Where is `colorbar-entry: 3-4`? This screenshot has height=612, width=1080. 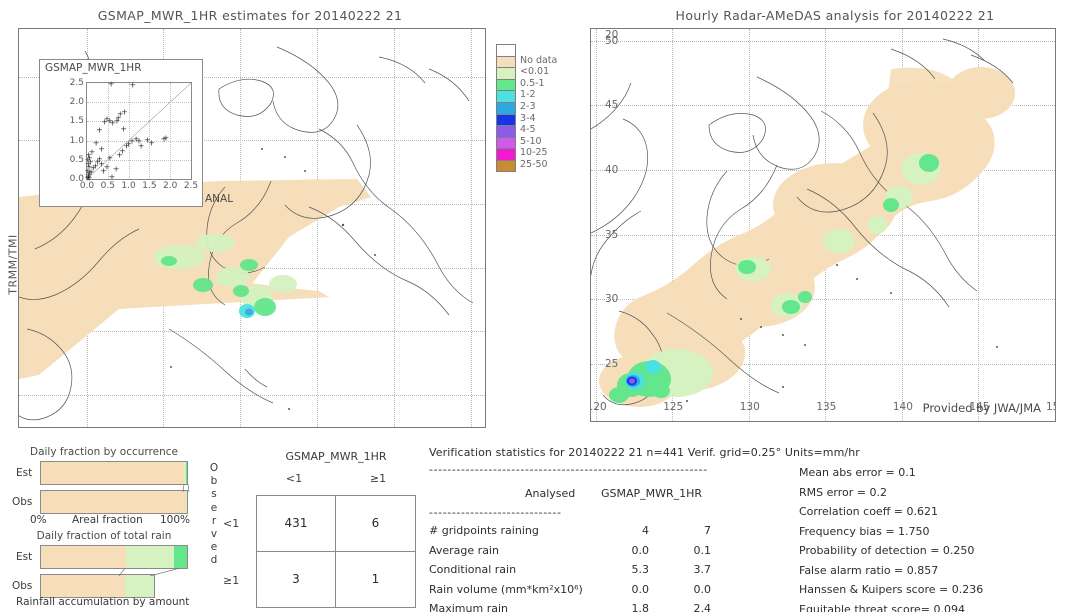
colorbar-entry: 3-4 is located at coordinates (516, 119).